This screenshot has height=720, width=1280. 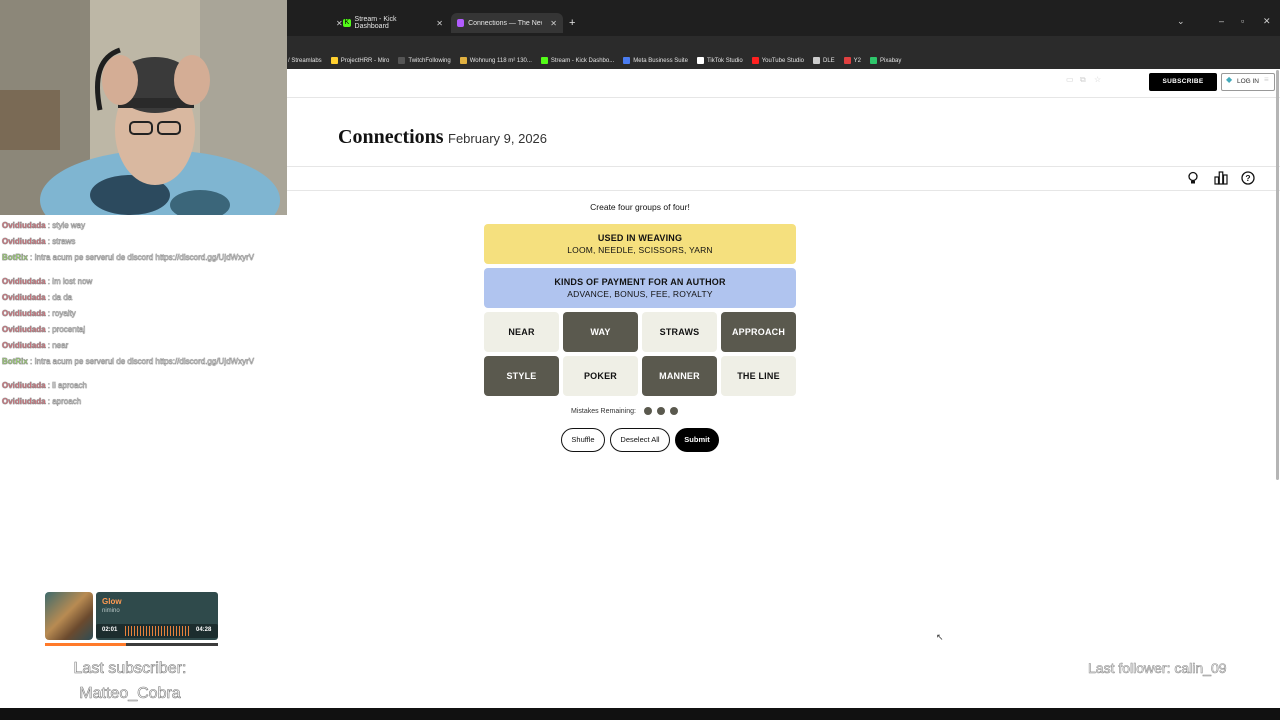 What do you see at coordinates (60, 313) in the screenshot?
I see `chat-text: : royalty` at bounding box center [60, 313].